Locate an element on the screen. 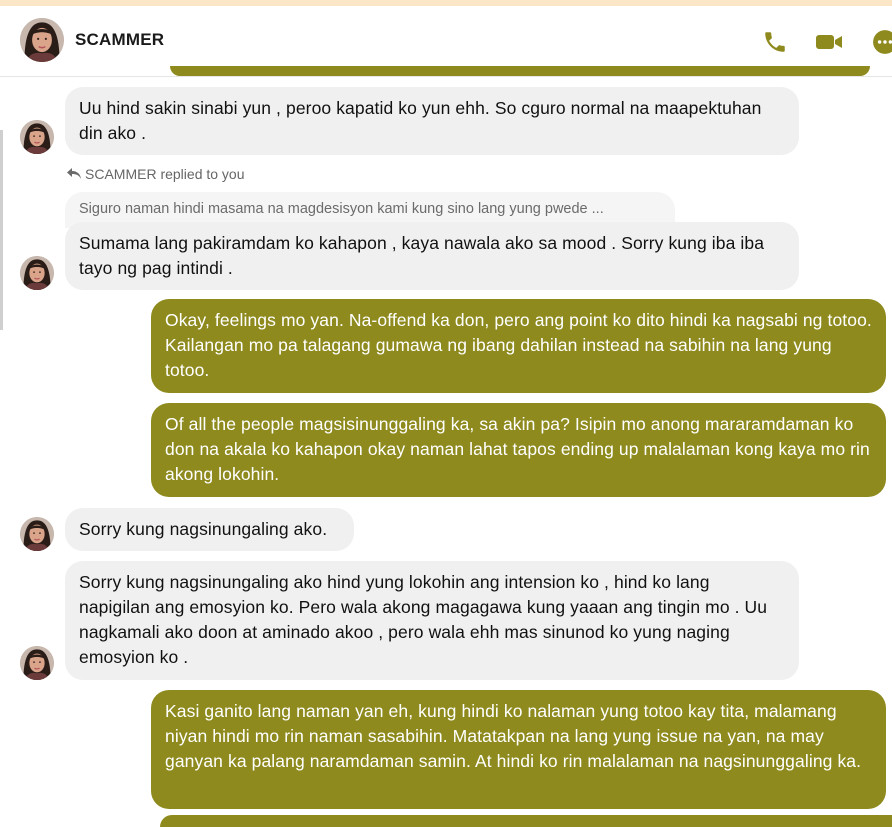 The height and width of the screenshot is (827, 892). contact-name: SCAMMER is located at coordinates (119, 40).